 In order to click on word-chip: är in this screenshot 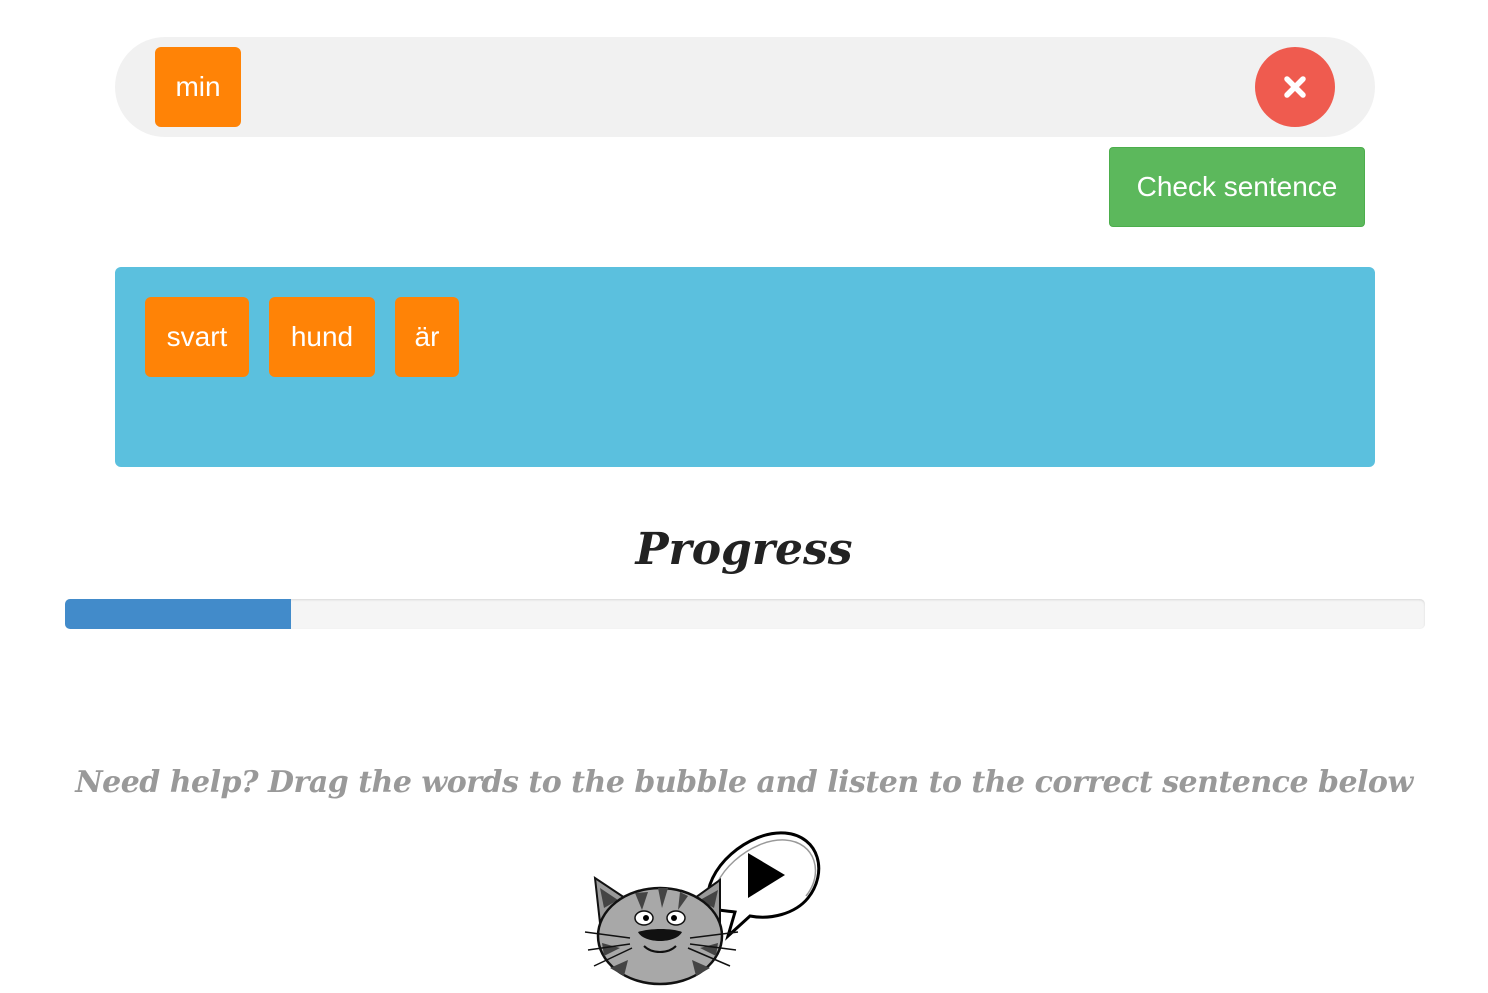, I will do `click(427, 337)`.